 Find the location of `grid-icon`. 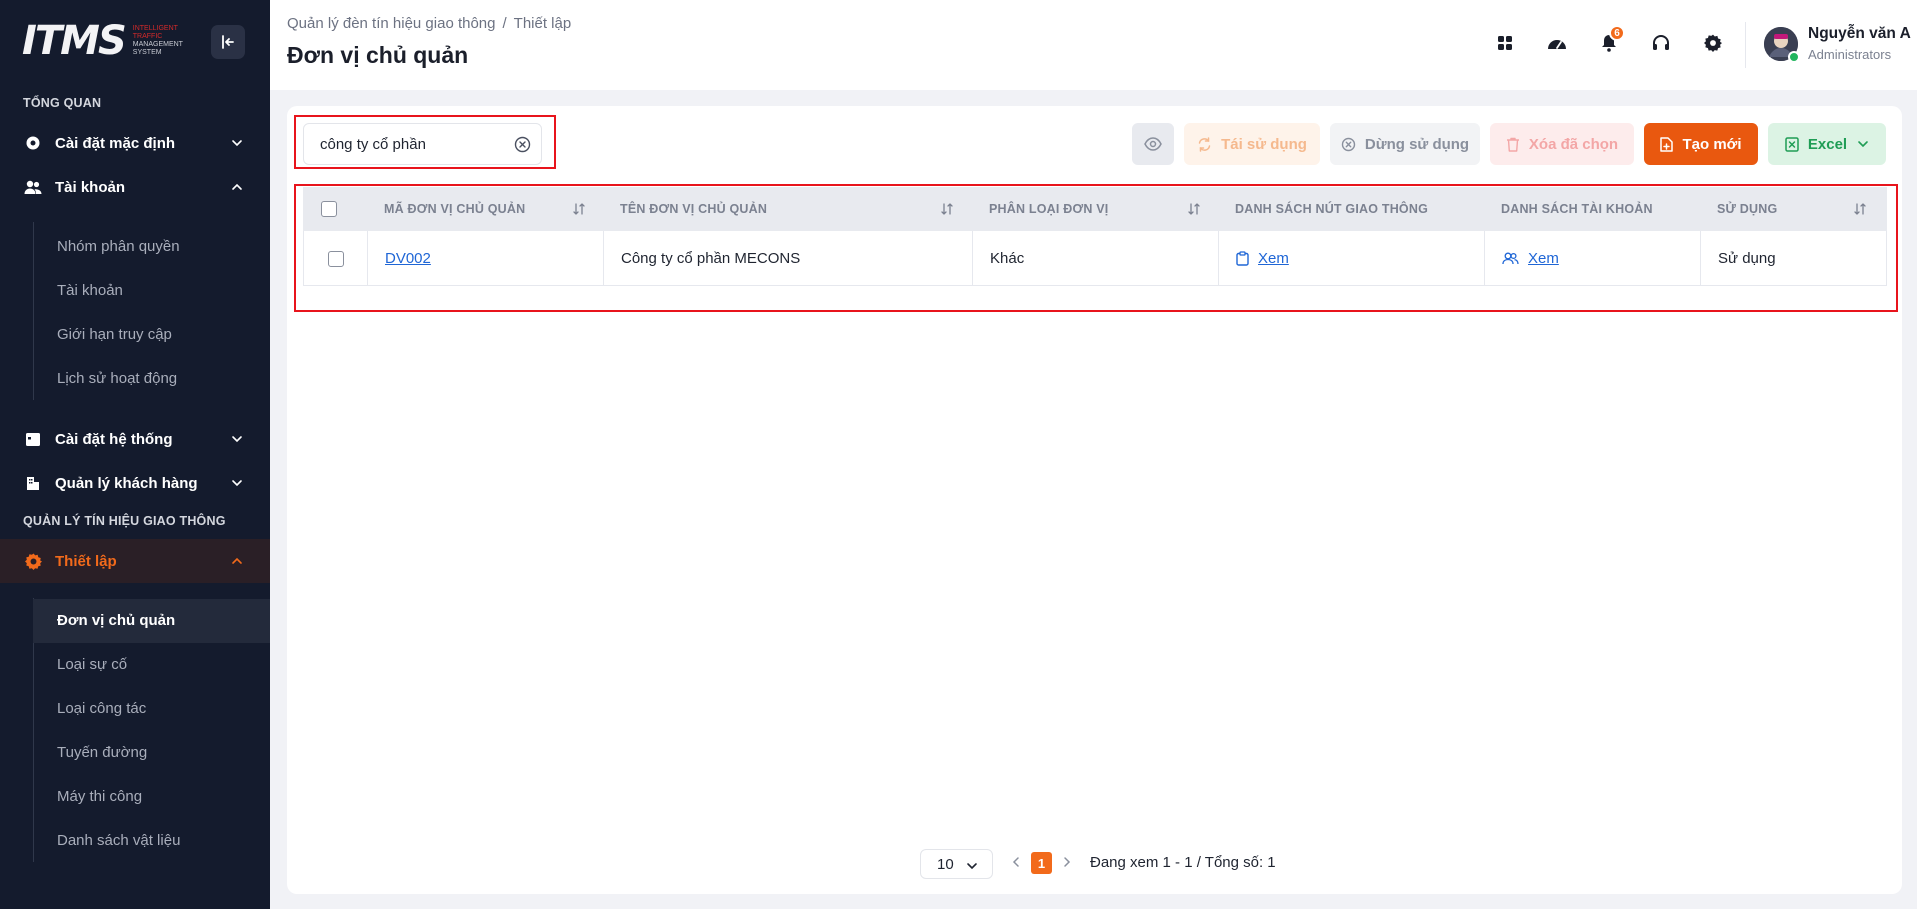

grid-icon is located at coordinates (1505, 43).